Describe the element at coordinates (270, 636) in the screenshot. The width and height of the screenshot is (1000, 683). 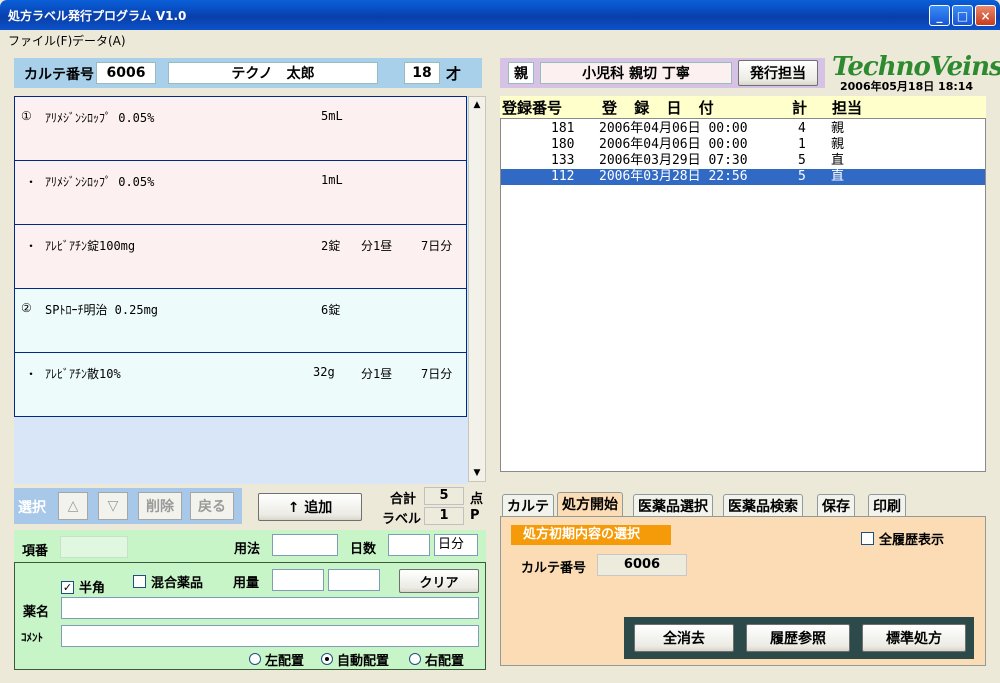
I see `comment-field` at that location.